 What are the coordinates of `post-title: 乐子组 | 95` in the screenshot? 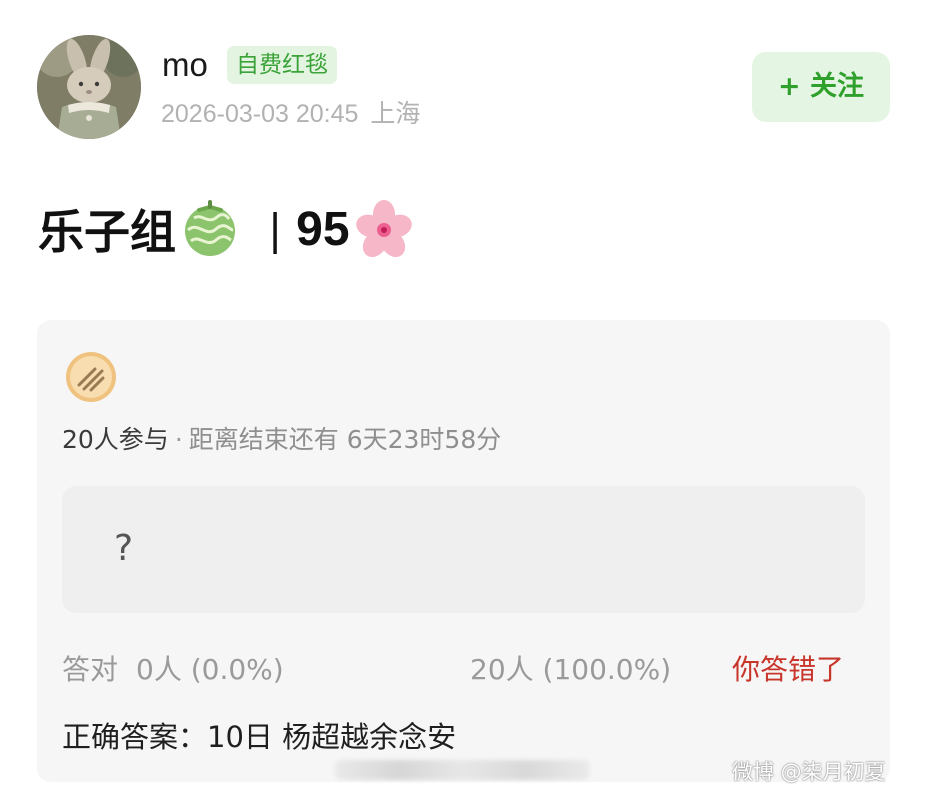 It's located at (226, 229).